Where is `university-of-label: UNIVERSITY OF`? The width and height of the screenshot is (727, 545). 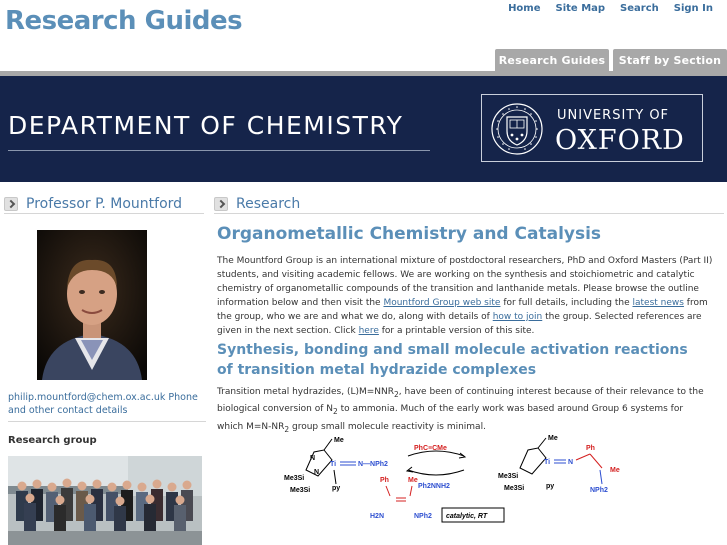 university-of-label: UNIVERSITY OF is located at coordinates (613, 115).